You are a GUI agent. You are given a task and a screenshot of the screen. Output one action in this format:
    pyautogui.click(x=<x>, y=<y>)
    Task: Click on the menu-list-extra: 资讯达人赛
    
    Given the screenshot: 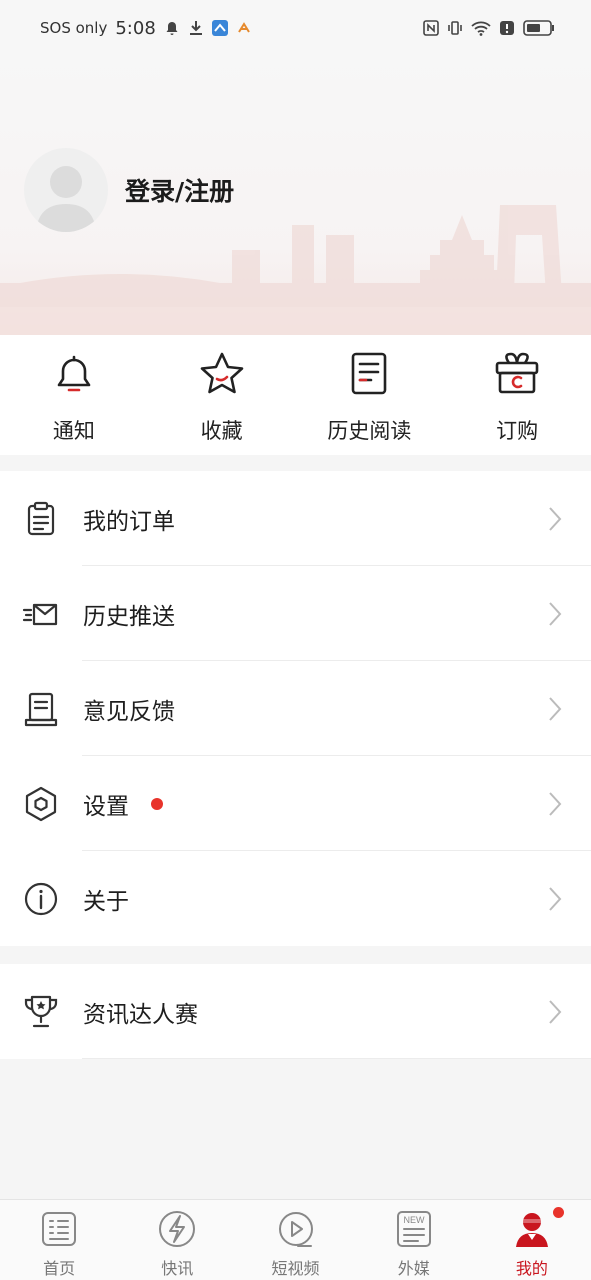 What is the action you would take?
    pyautogui.click(x=295, y=1011)
    